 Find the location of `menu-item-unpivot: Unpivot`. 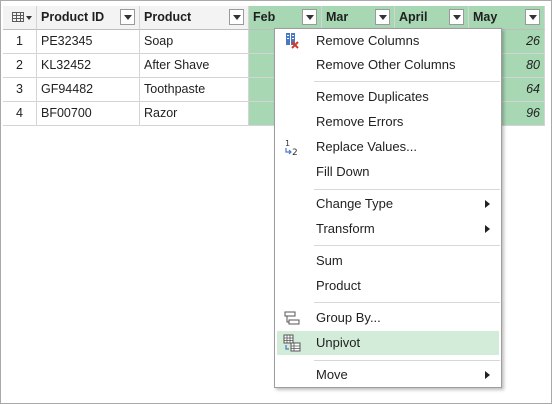

menu-item-unpivot: Unpivot is located at coordinates (388, 343).